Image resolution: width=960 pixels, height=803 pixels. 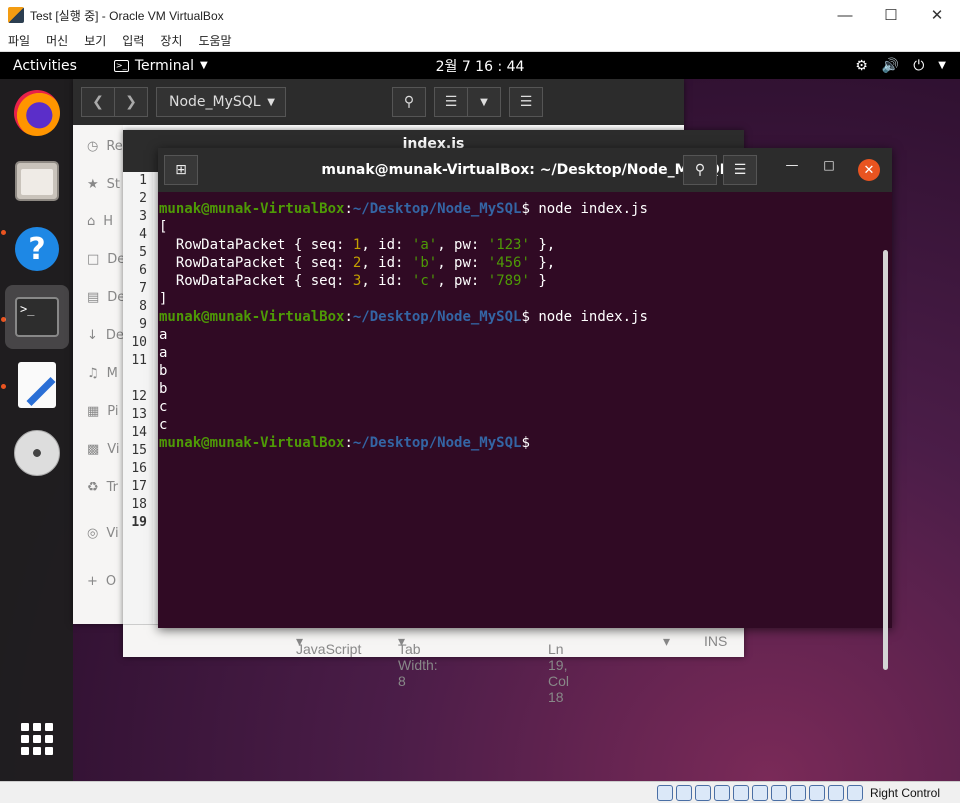 What do you see at coordinates (163, 227) in the screenshot?
I see `terminal-line: [` at bounding box center [163, 227].